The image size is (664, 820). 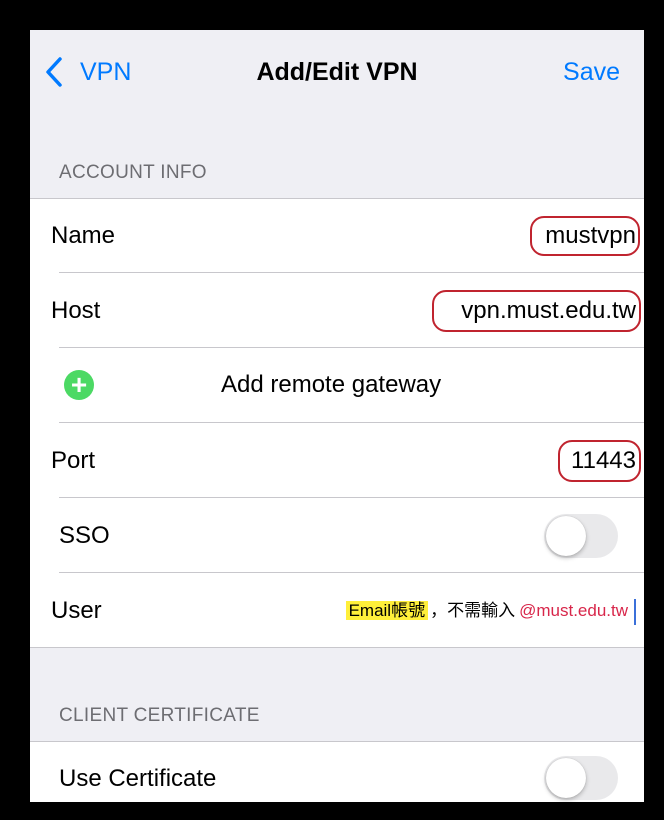 I want to click on port-label: Port, so click(x=73, y=460).